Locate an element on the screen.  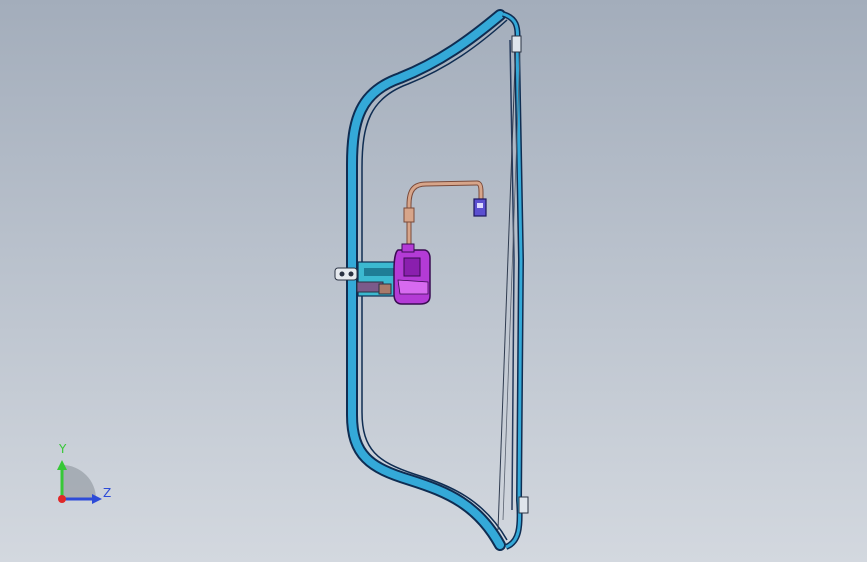
y-axis-label: Y is located at coordinates (63, 449).